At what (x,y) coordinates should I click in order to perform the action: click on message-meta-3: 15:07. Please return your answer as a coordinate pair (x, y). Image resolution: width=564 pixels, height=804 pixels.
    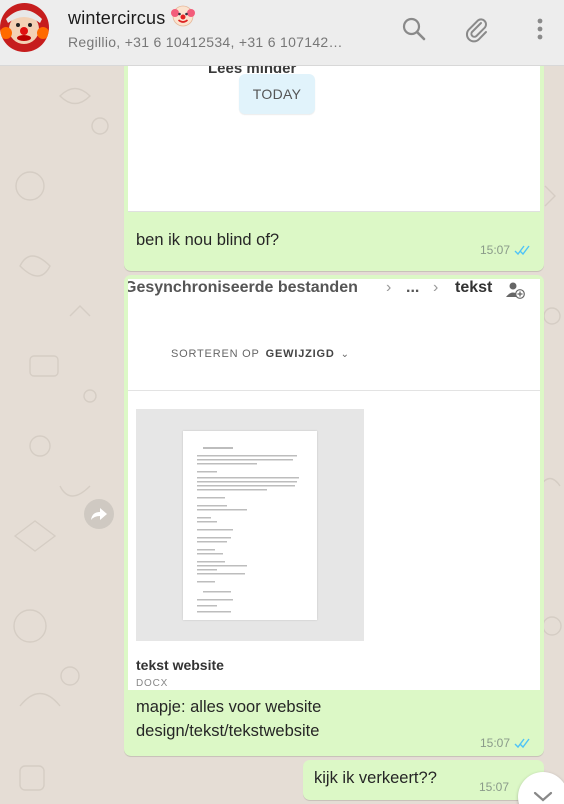
    Looking at the image, I should click on (494, 787).